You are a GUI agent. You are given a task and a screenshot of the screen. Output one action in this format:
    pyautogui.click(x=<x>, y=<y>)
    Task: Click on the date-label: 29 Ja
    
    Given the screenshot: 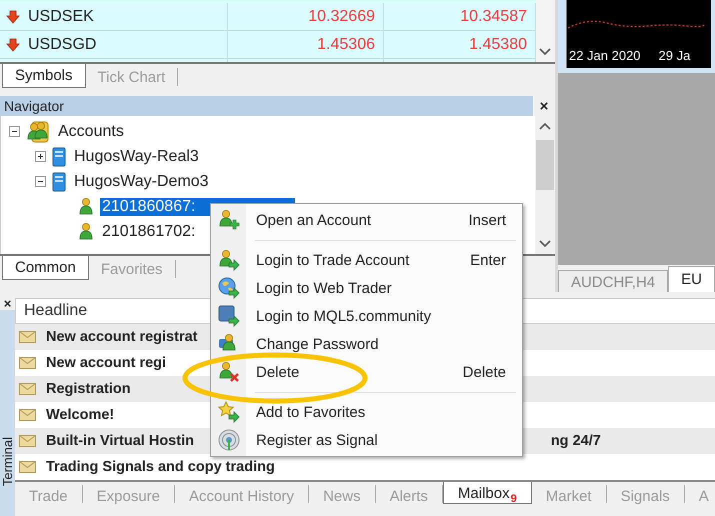 What is the action you would take?
    pyautogui.click(x=674, y=55)
    